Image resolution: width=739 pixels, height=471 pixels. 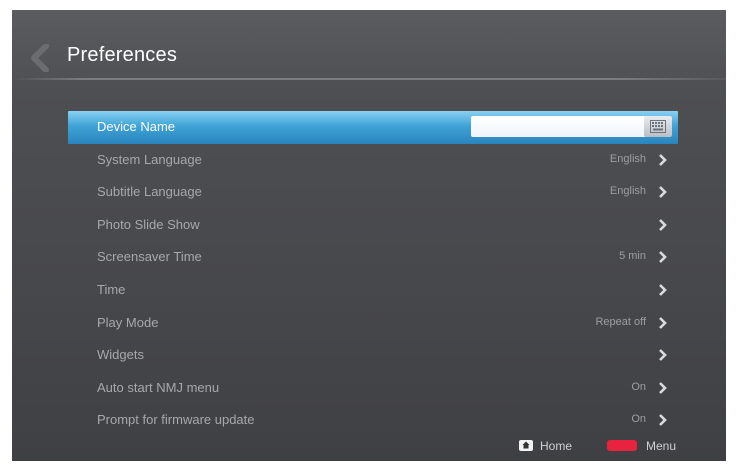 What do you see at coordinates (373, 127) in the screenshot?
I see `setting-device-name: Device Name` at bounding box center [373, 127].